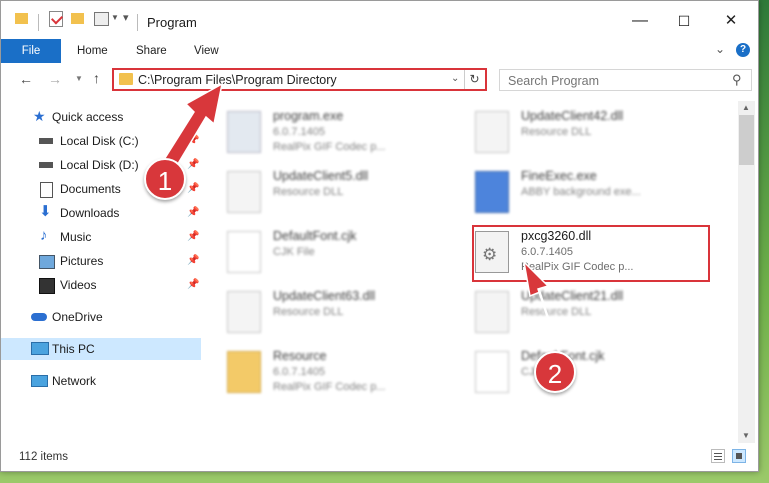 The image size is (769, 483). Describe the element at coordinates (237, 80) in the screenshot. I see `address-path: C:\Program Files\Program Directory` at that location.